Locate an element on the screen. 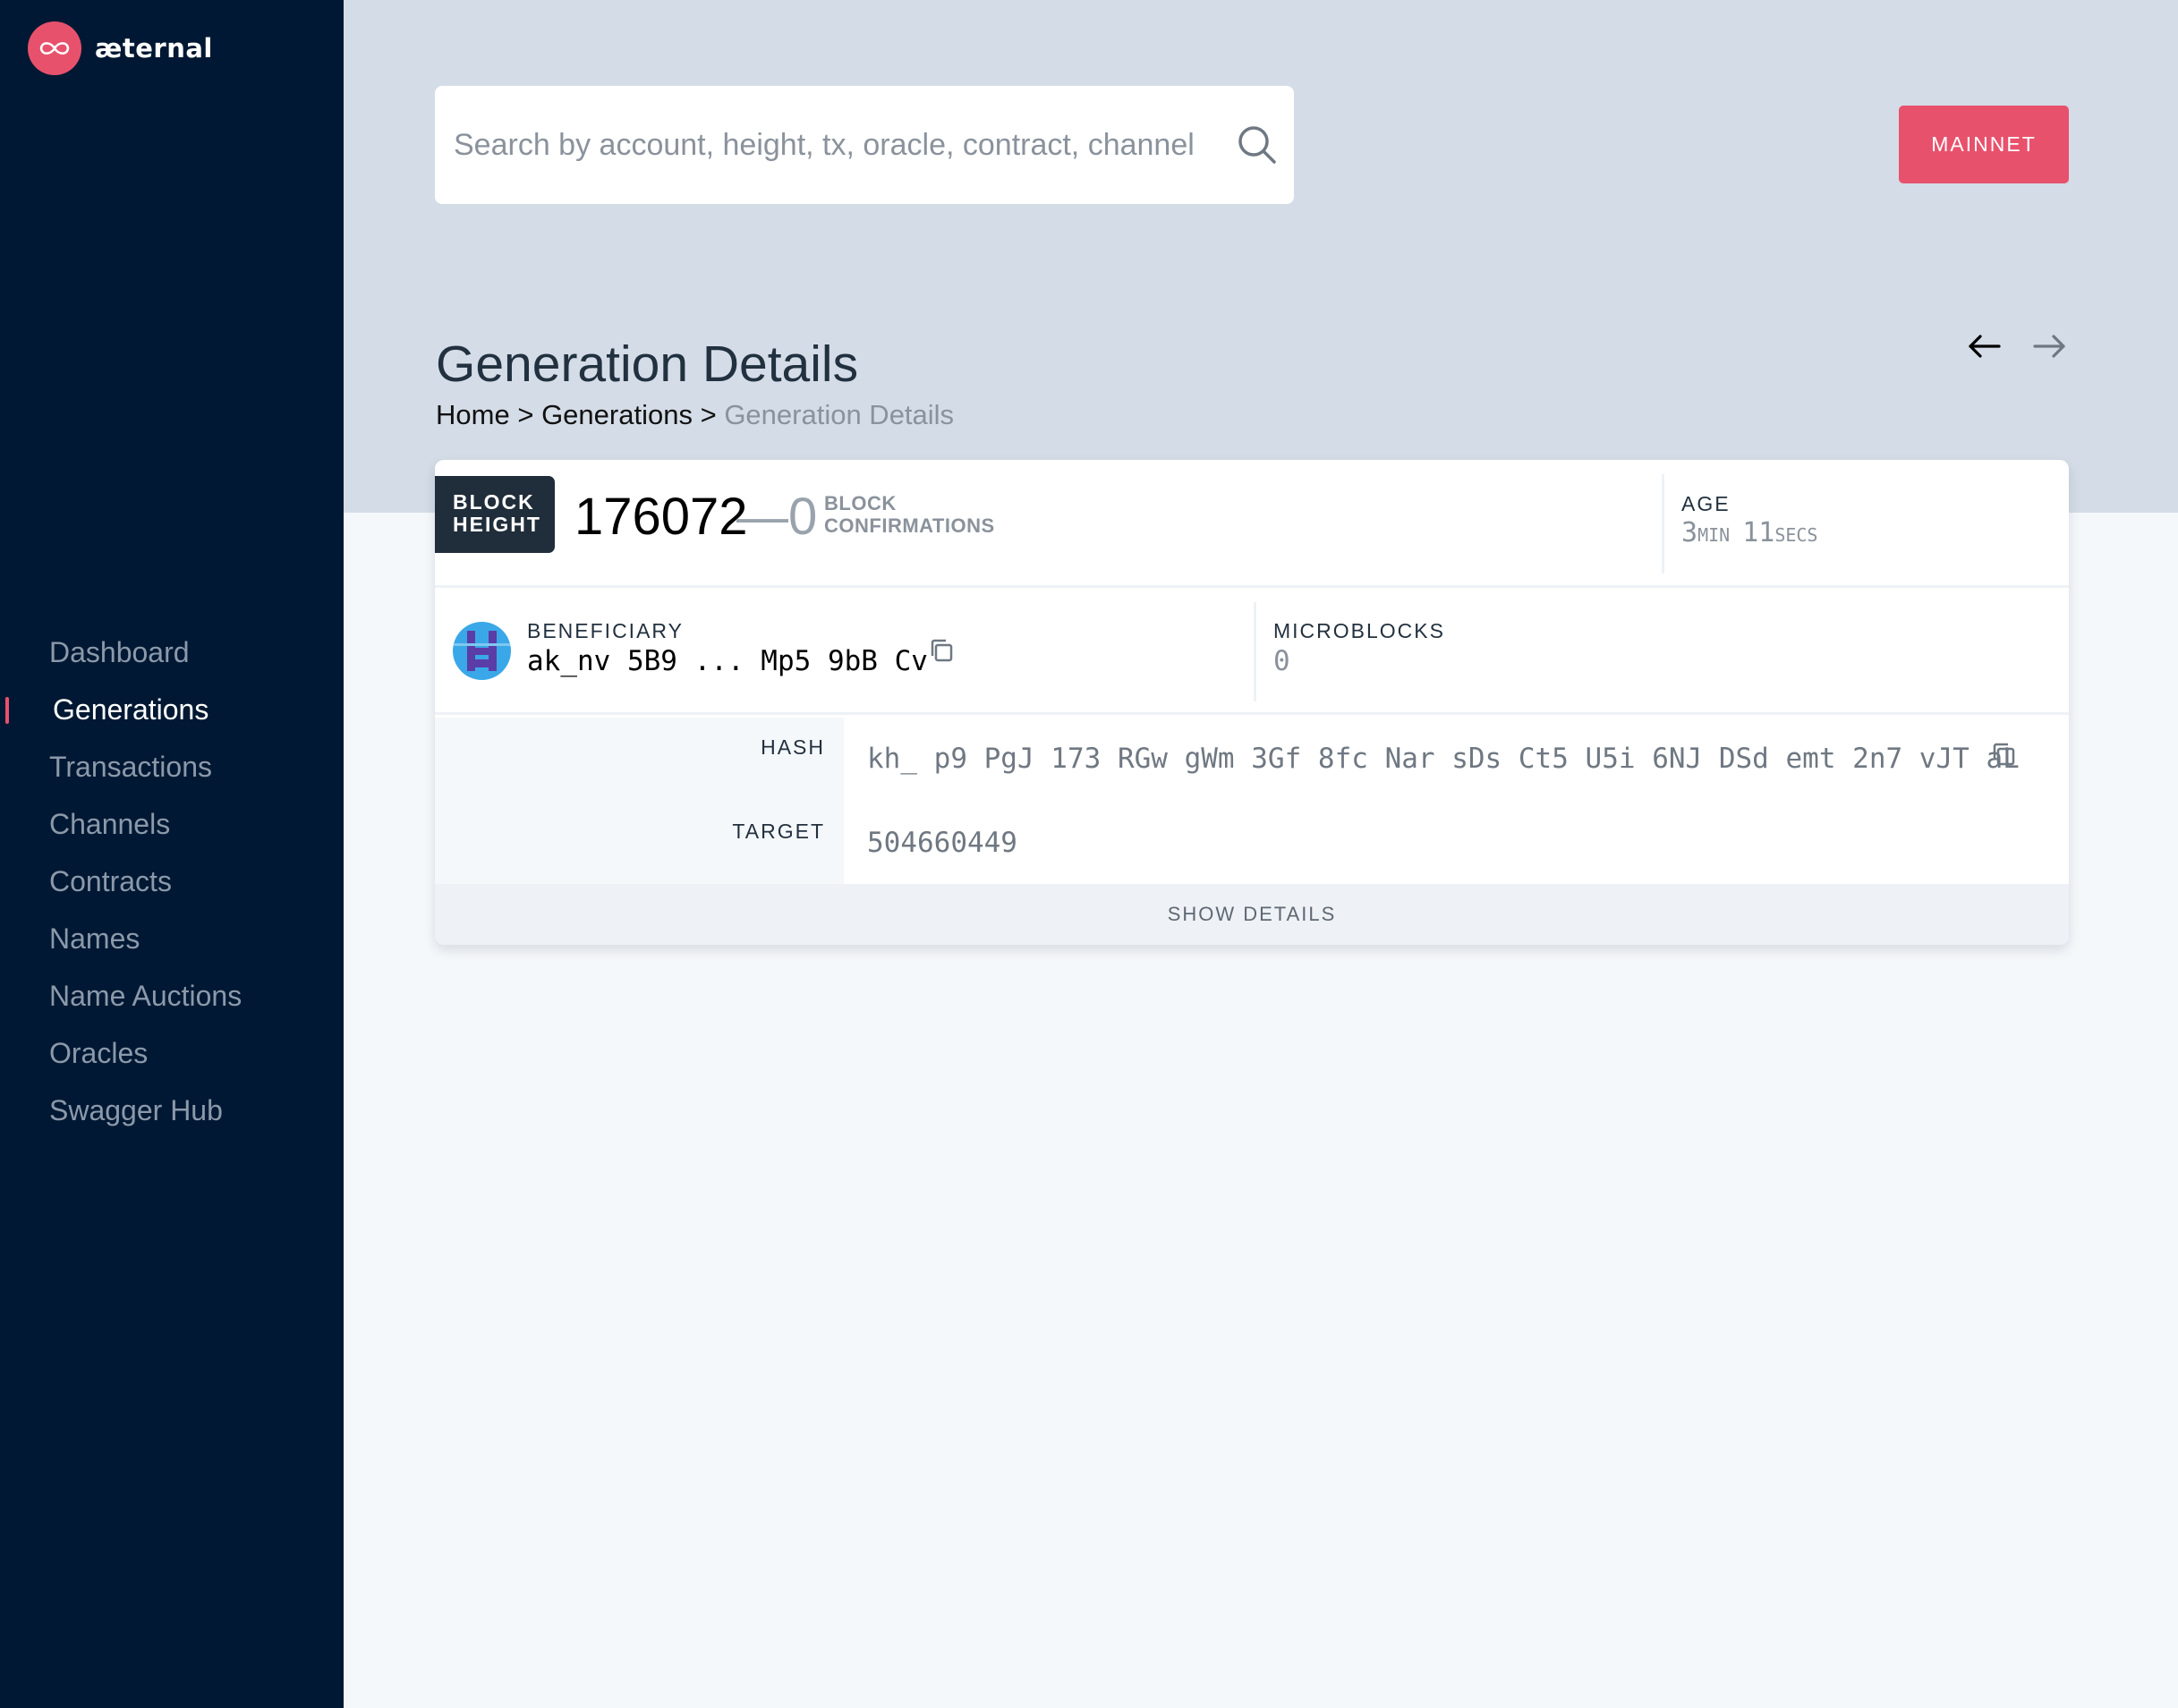 The height and width of the screenshot is (1708, 2178). age-label: AGE is located at coordinates (1706, 504).